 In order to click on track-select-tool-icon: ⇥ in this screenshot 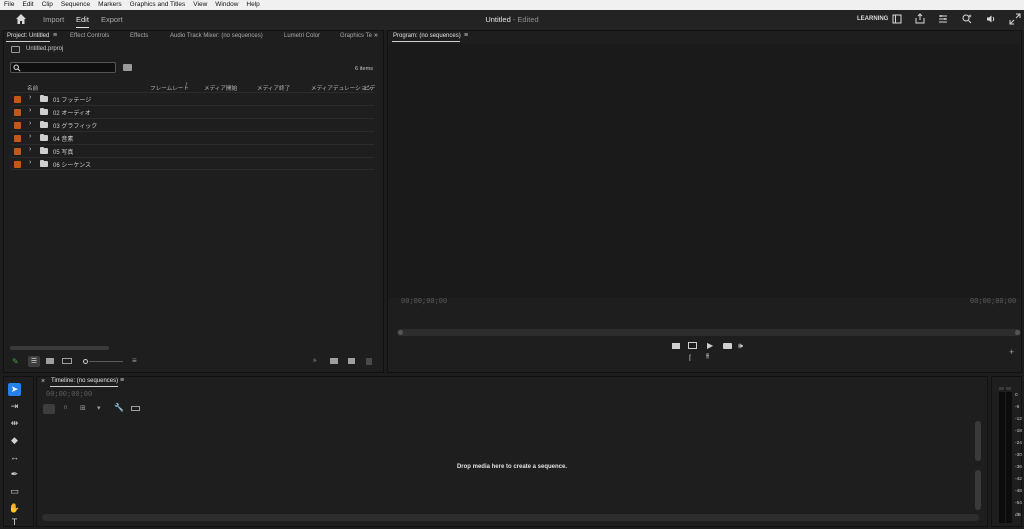, I will do `click(14, 406)`.